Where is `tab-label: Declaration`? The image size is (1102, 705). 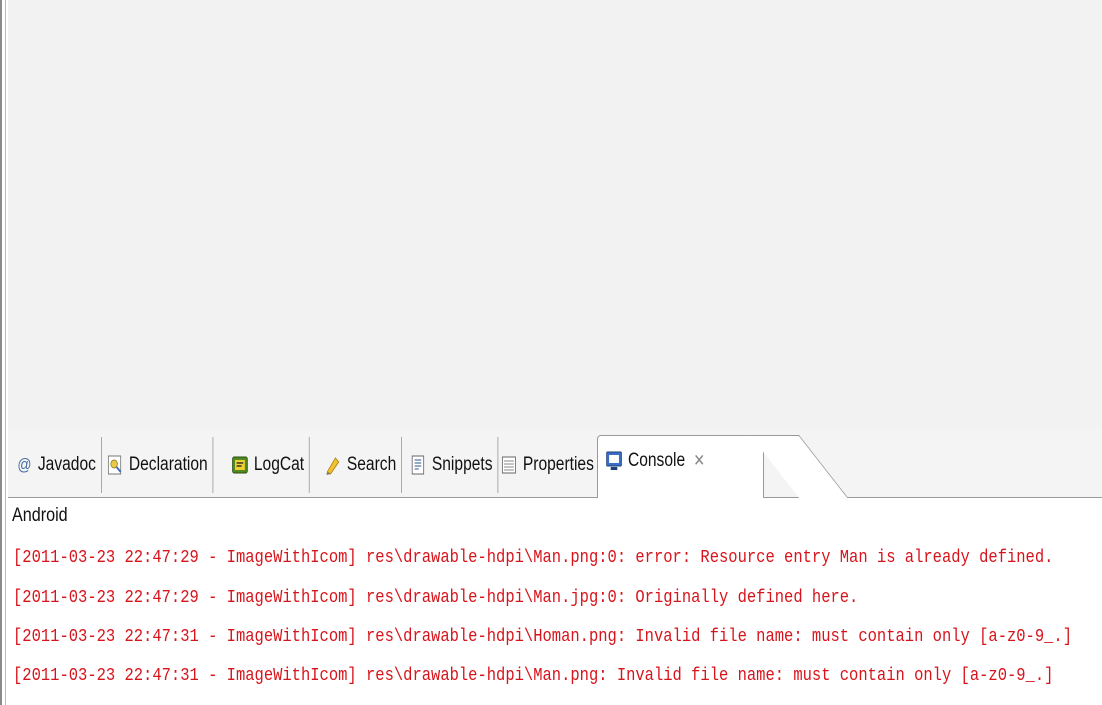 tab-label: Declaration is located at coordinates (168, 464).